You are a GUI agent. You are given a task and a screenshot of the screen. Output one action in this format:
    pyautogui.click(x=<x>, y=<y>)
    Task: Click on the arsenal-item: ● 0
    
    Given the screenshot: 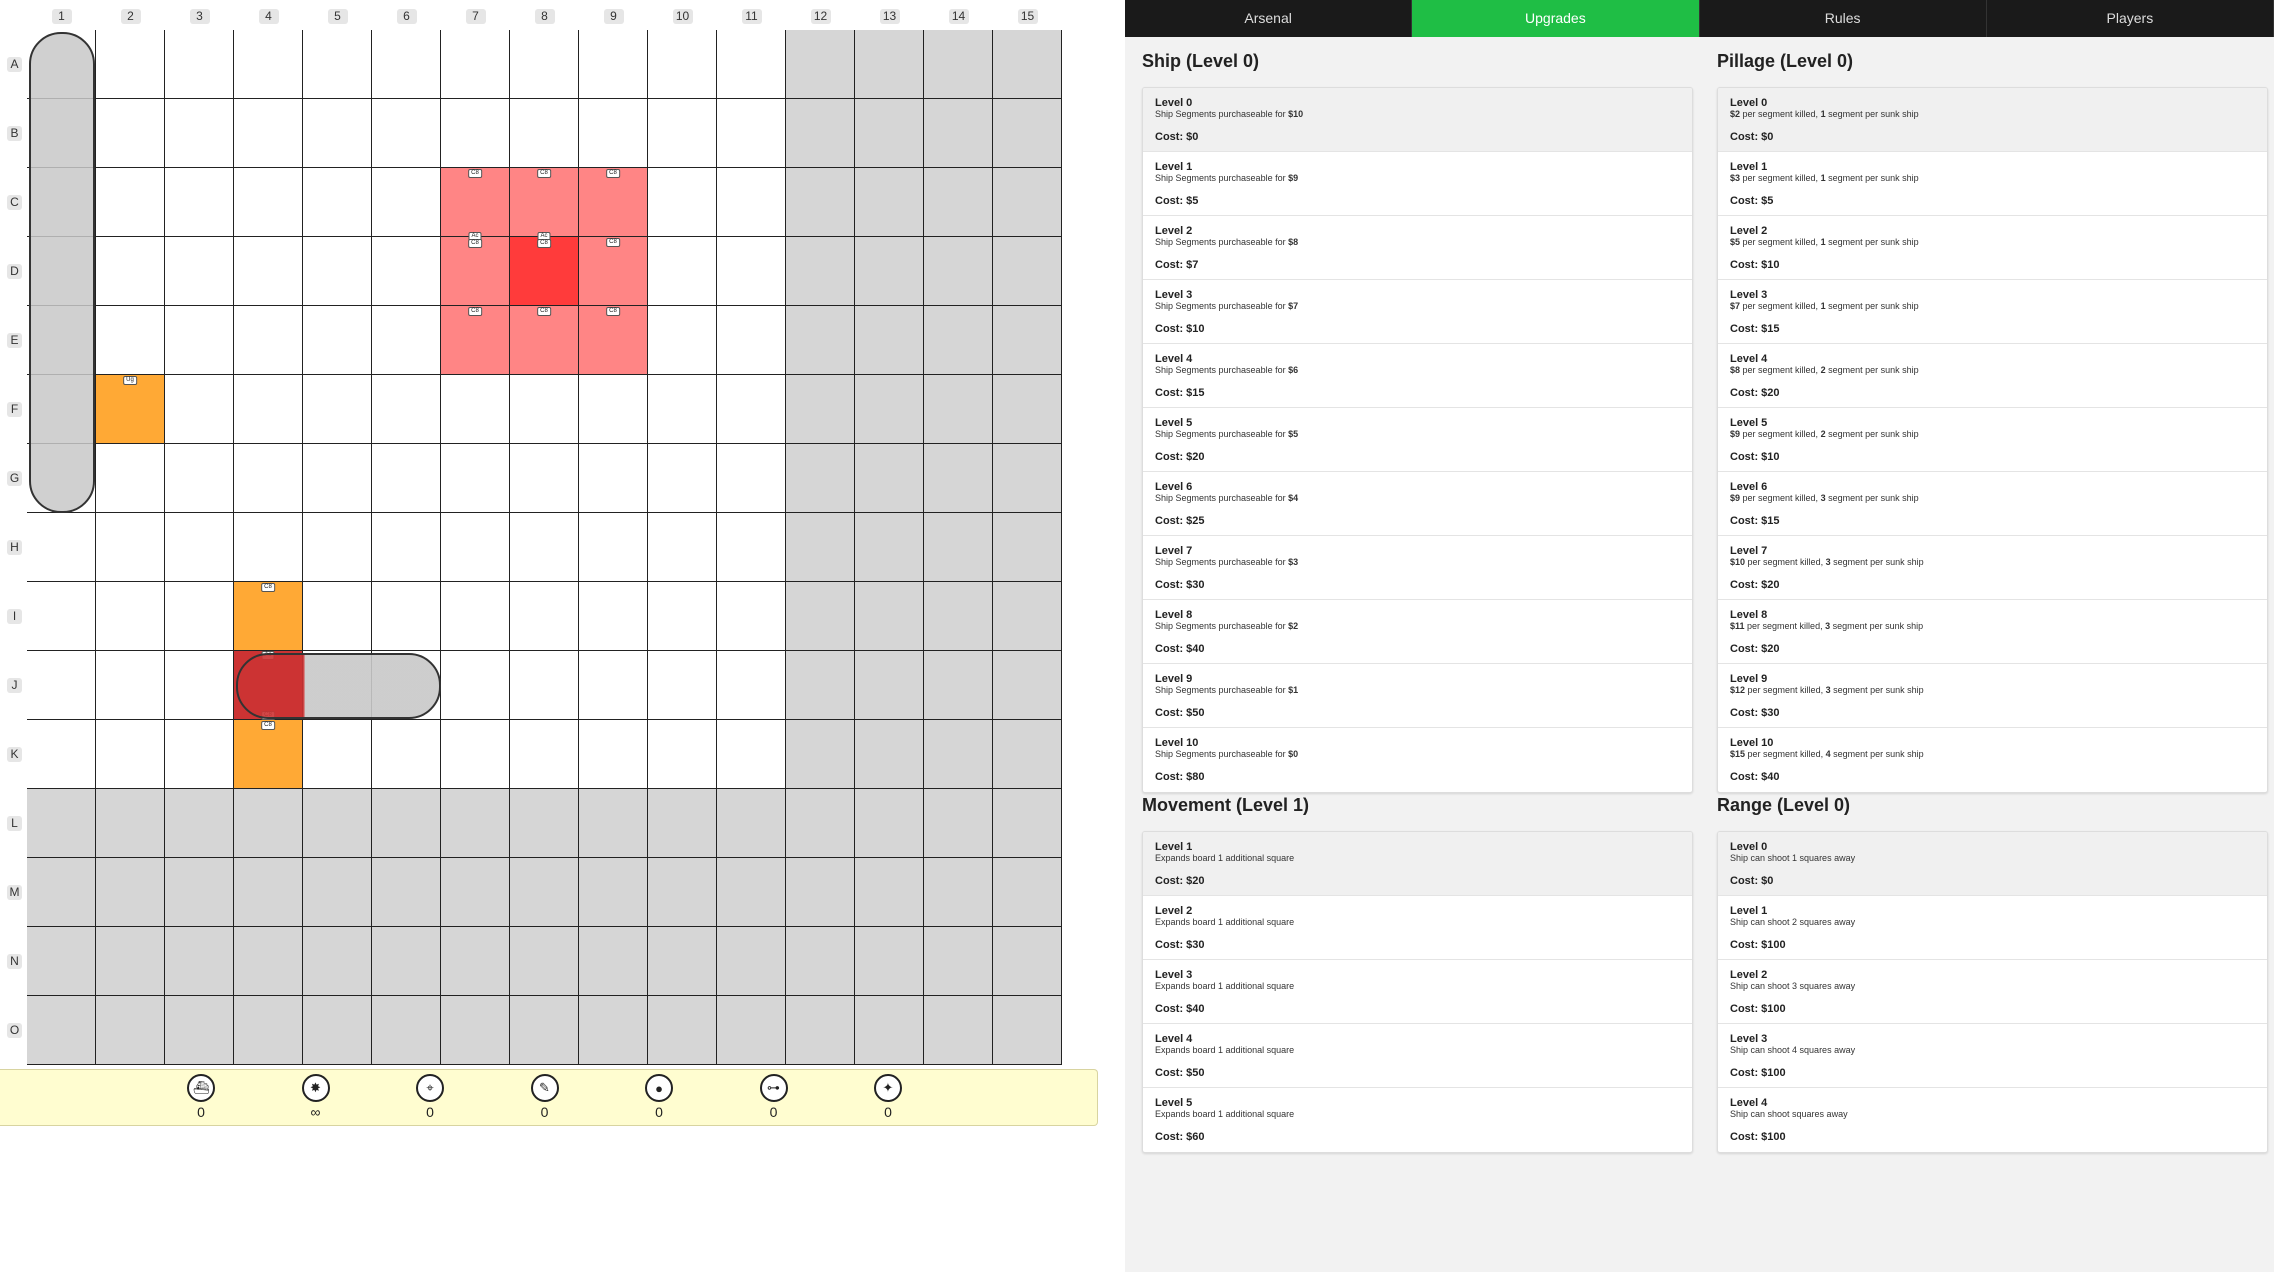 What is the action you would take?
    pyautogui.click(x=659, y=1097)
    